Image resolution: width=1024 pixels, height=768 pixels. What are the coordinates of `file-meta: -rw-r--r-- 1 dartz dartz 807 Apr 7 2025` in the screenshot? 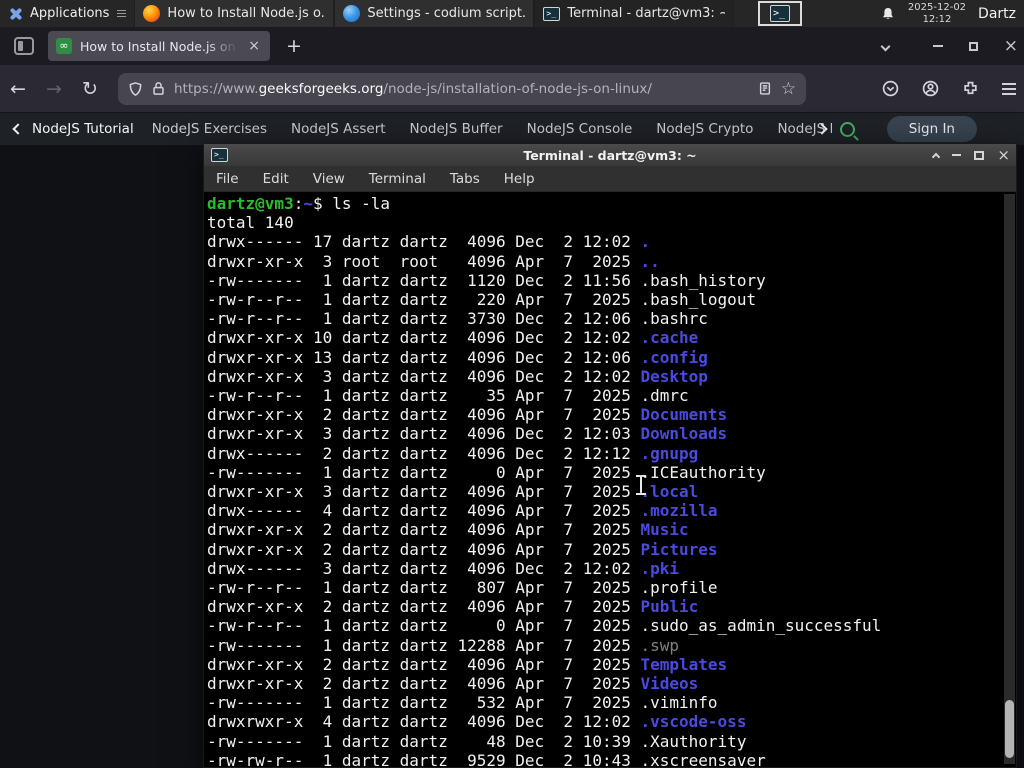 It's located at (424, 588).